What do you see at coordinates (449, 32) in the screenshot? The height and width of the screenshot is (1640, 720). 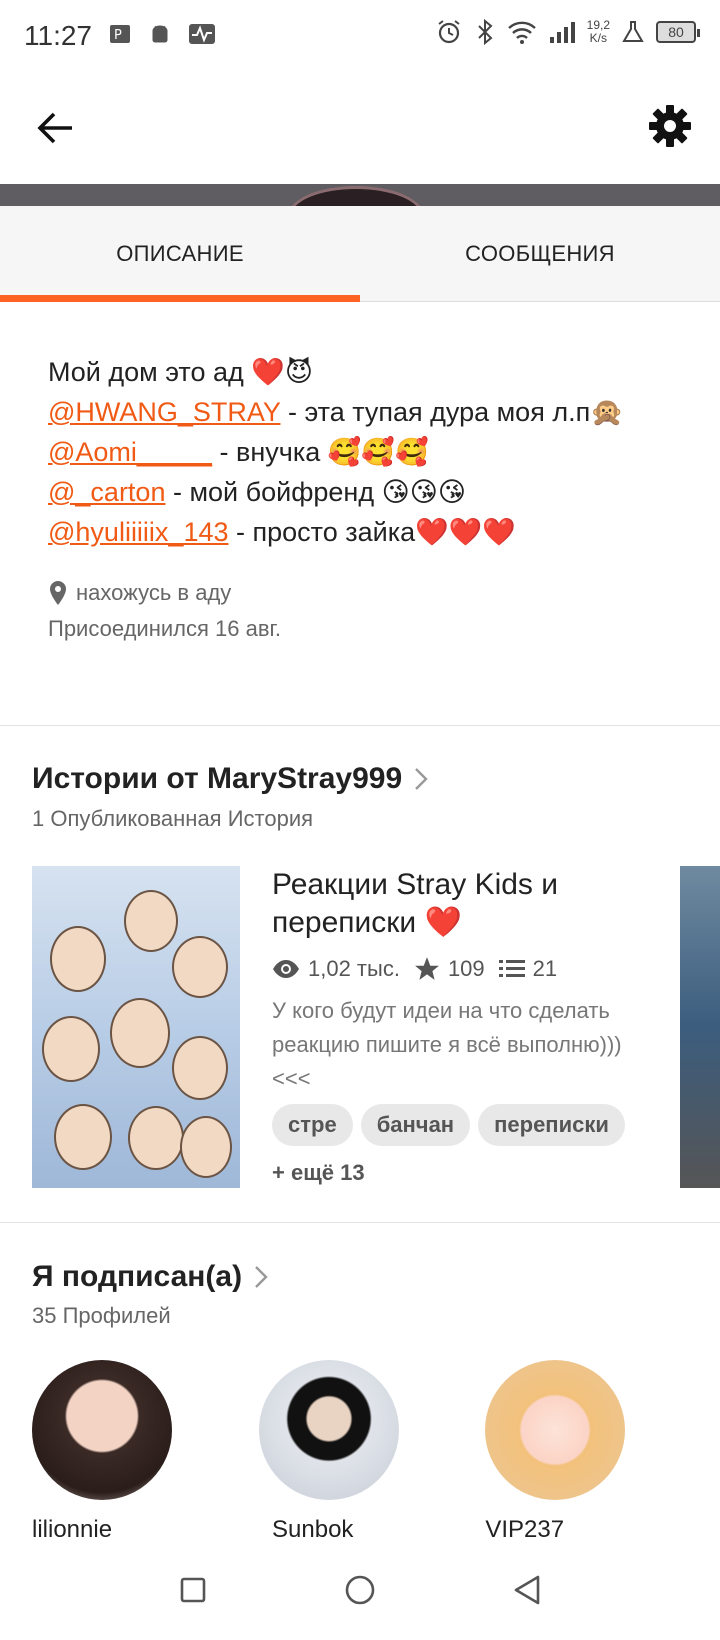 I see `alarm-icon` at bounding box center [449, 32].